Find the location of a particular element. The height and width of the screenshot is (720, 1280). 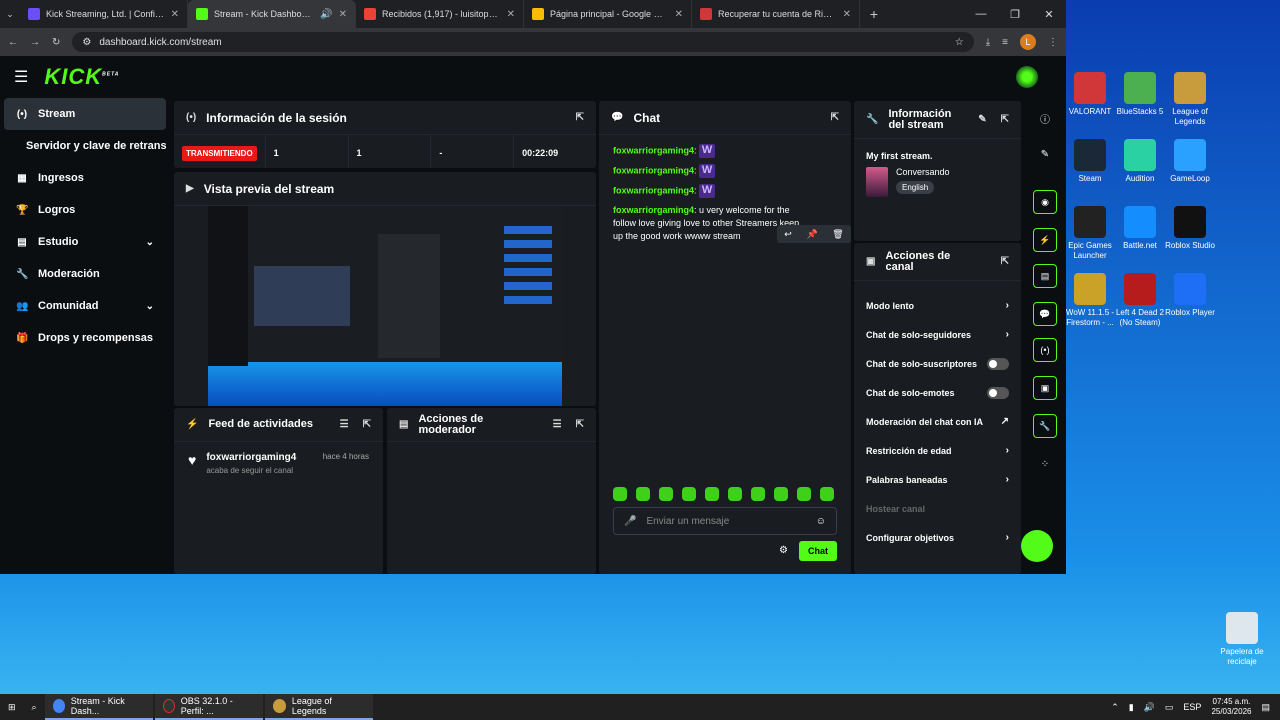

desktop-icon: Battle.net is located at coordinates (1140, 228).